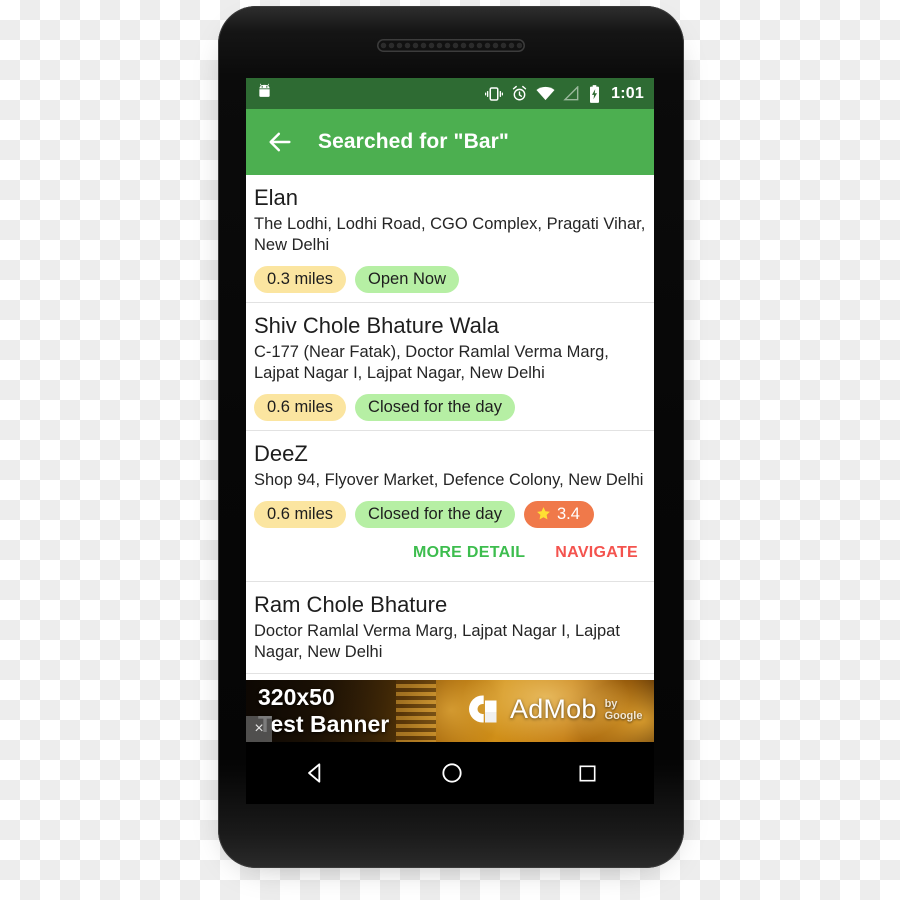 The width and height of the screenshot is (900, 900). I want to click on page-title: Searched for "Bar", so click(413, 141).